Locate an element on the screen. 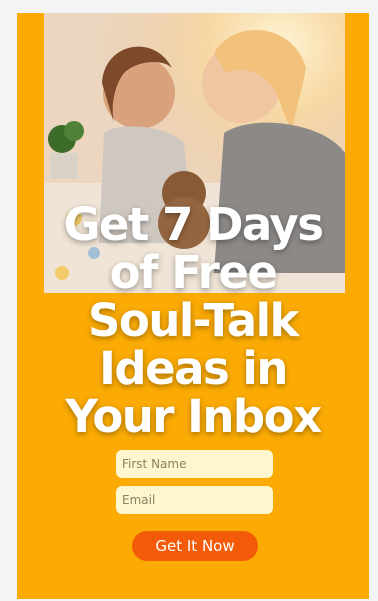 This screenshot has width=378, height=601. get-it-now-button: Get It Now is located at coordinates (195, 546).